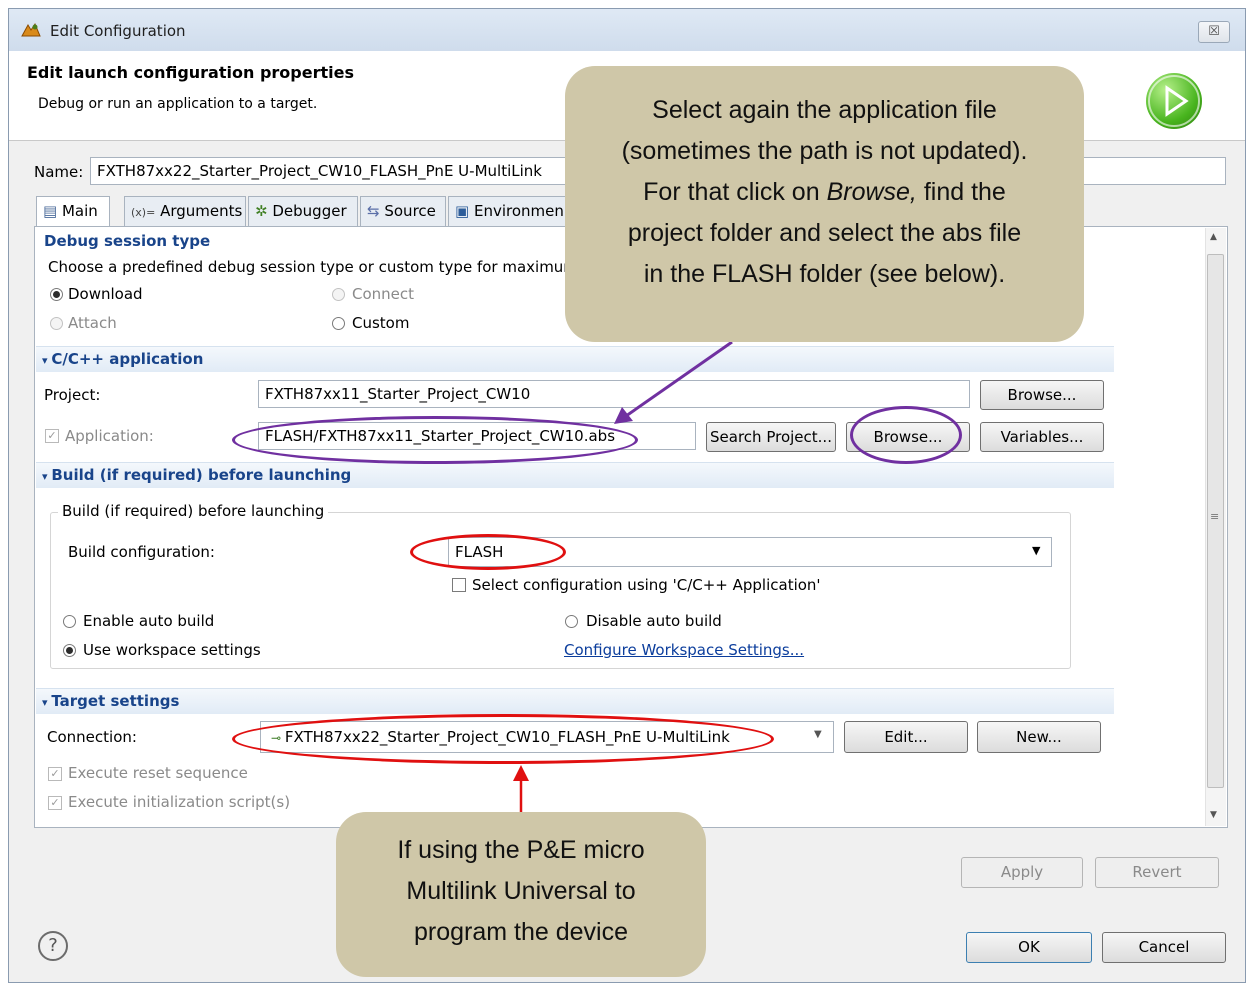 The height and width of the screenshot is (987, 1250). I want to click on purple-arrow-head, so click(623, 415).